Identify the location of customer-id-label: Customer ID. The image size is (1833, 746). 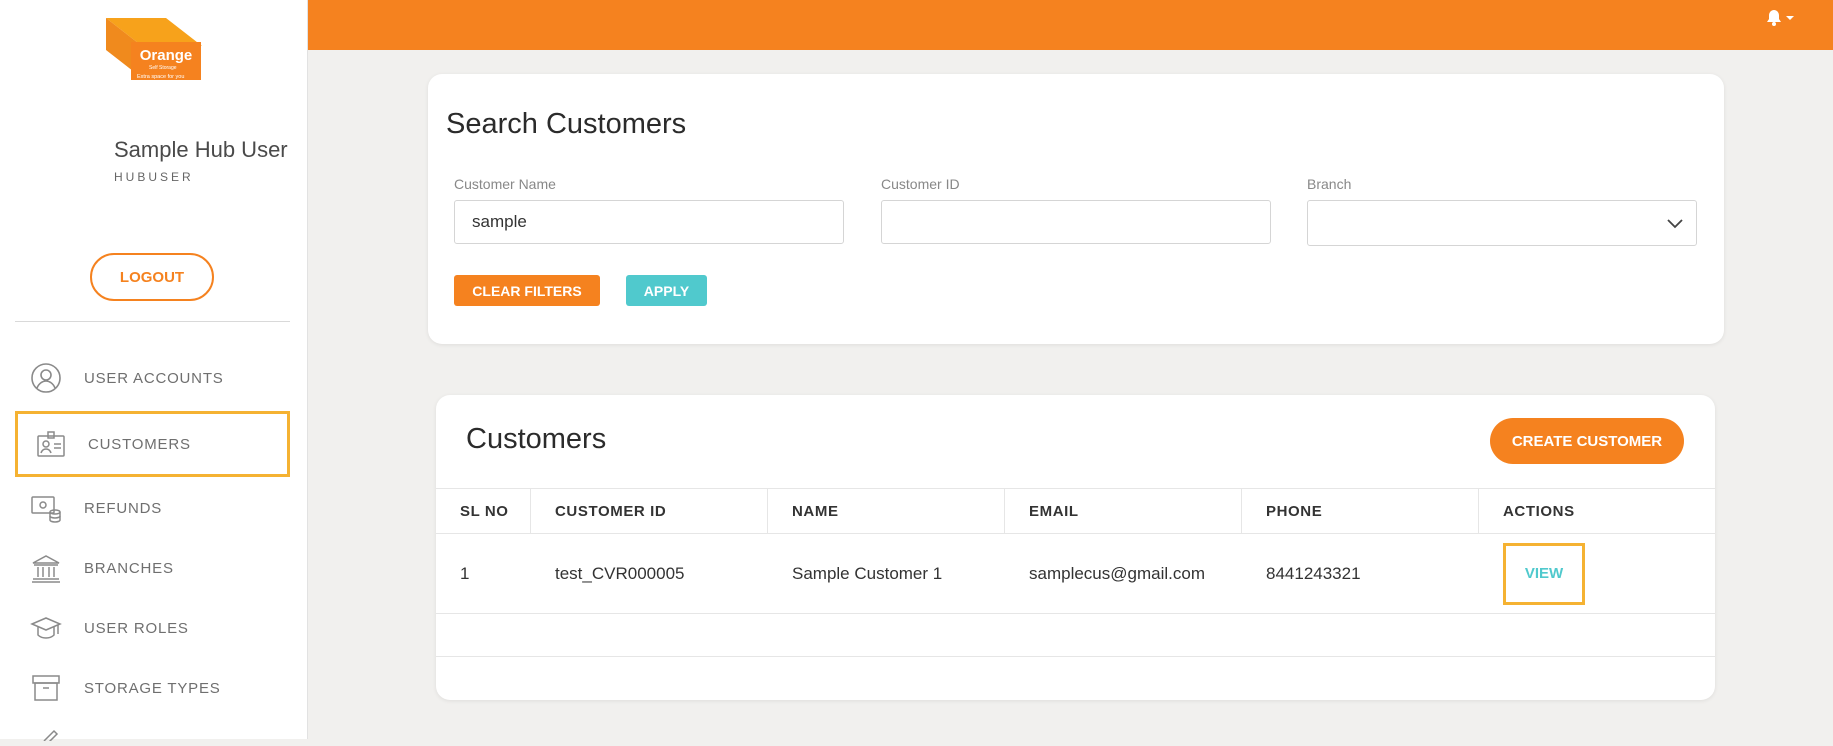
(920, 184).